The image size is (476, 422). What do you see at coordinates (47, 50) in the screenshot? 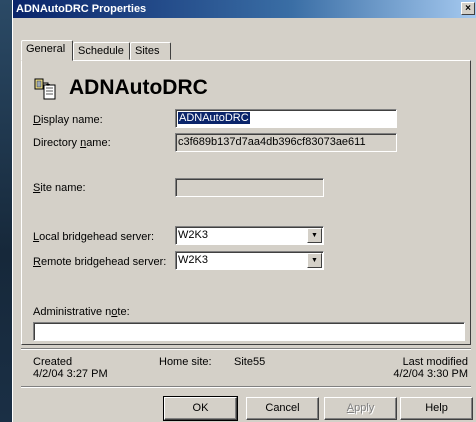
I see `tab-general: General` at bounding box center [47, 50].